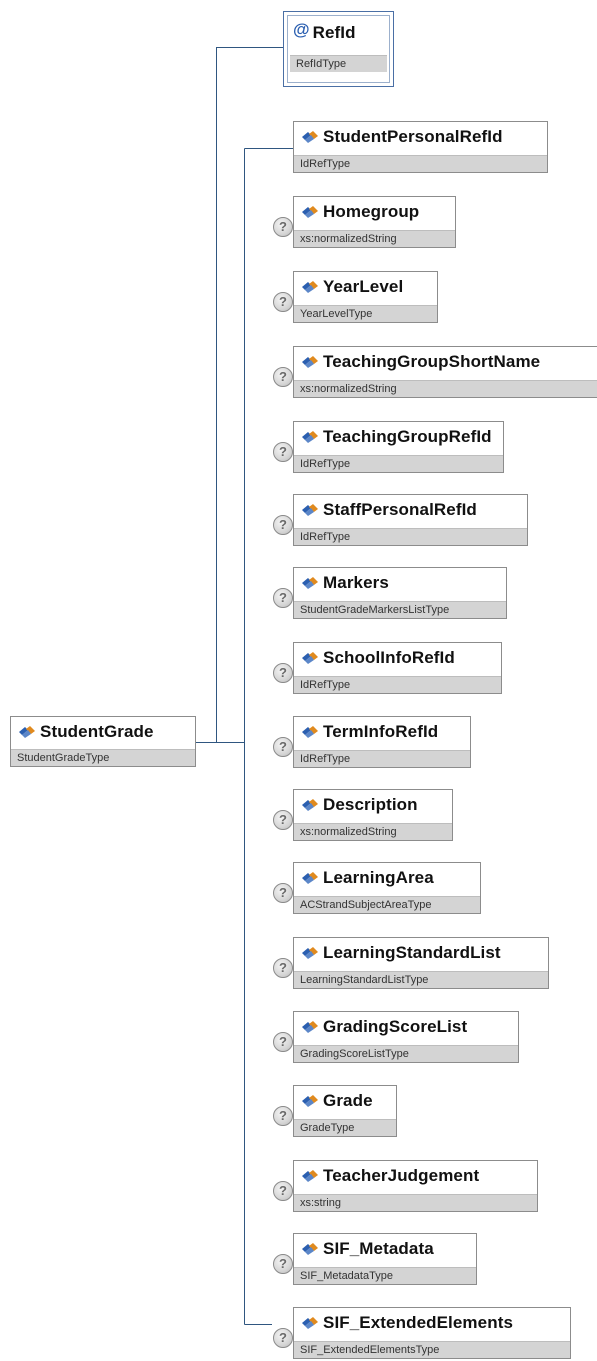 This screenshot has height=1361, width=597. I want to click on element-header: Grade, so click(345, 1100).